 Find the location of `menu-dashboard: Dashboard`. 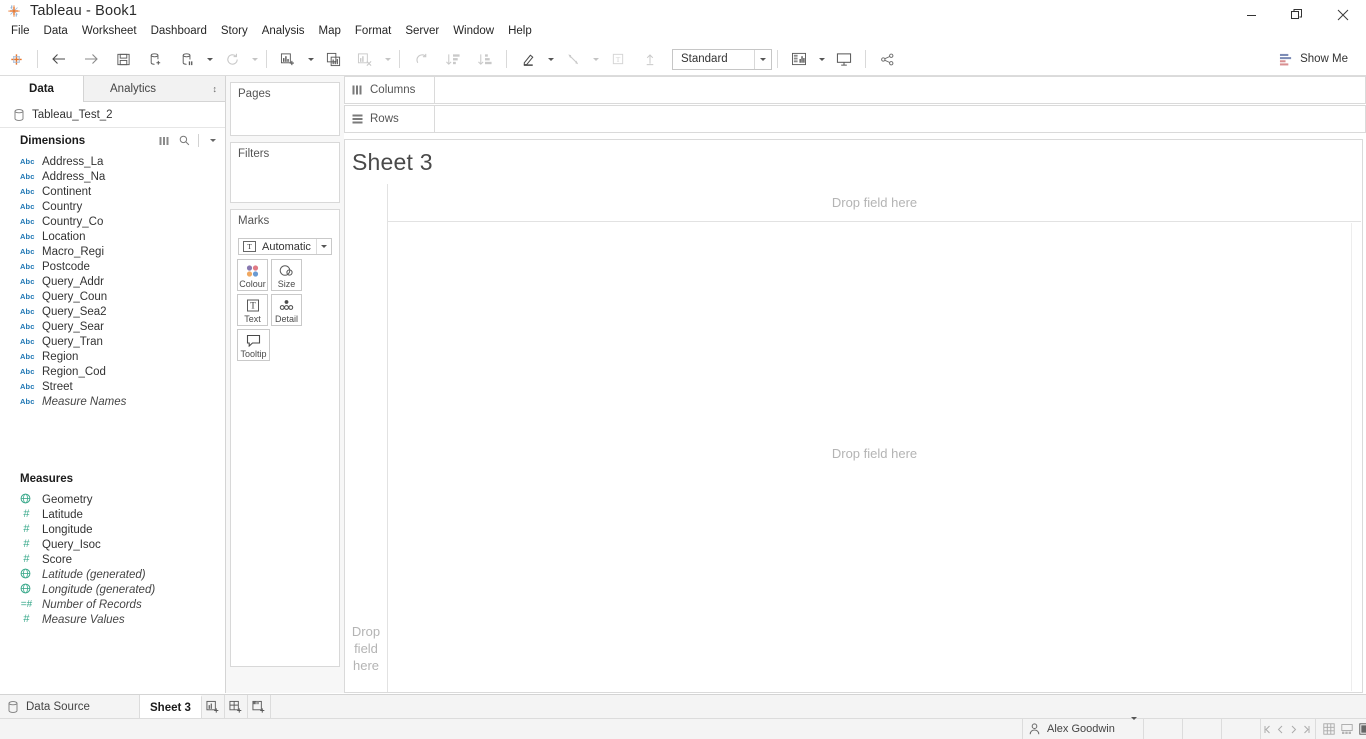

menu-dashboard: Dashboard is located at coordinates (179, 32).